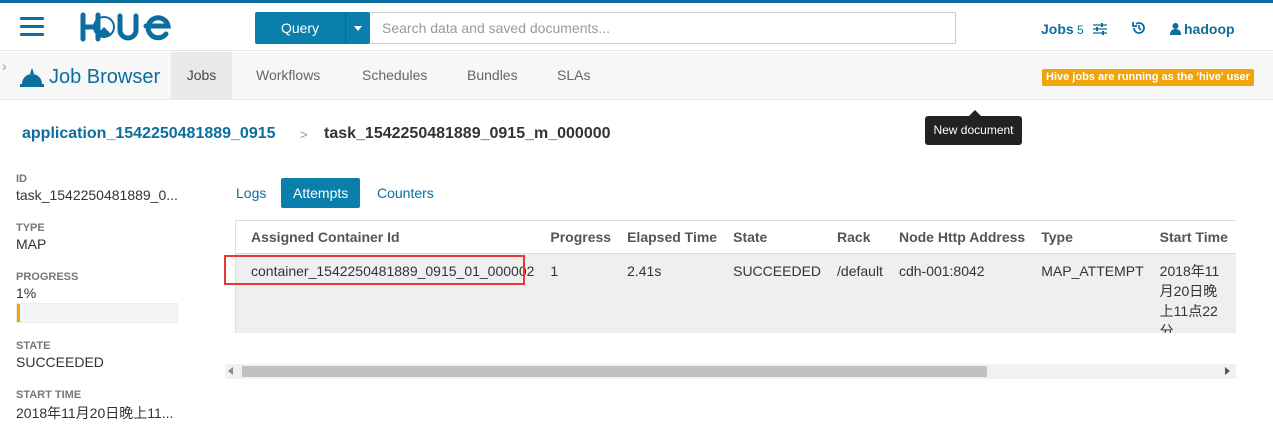 The image size is (1273, 437). Describe the element at coordinates (60, 362) in the screenshot. I see `state-value: SUCCEEDED` at that location.